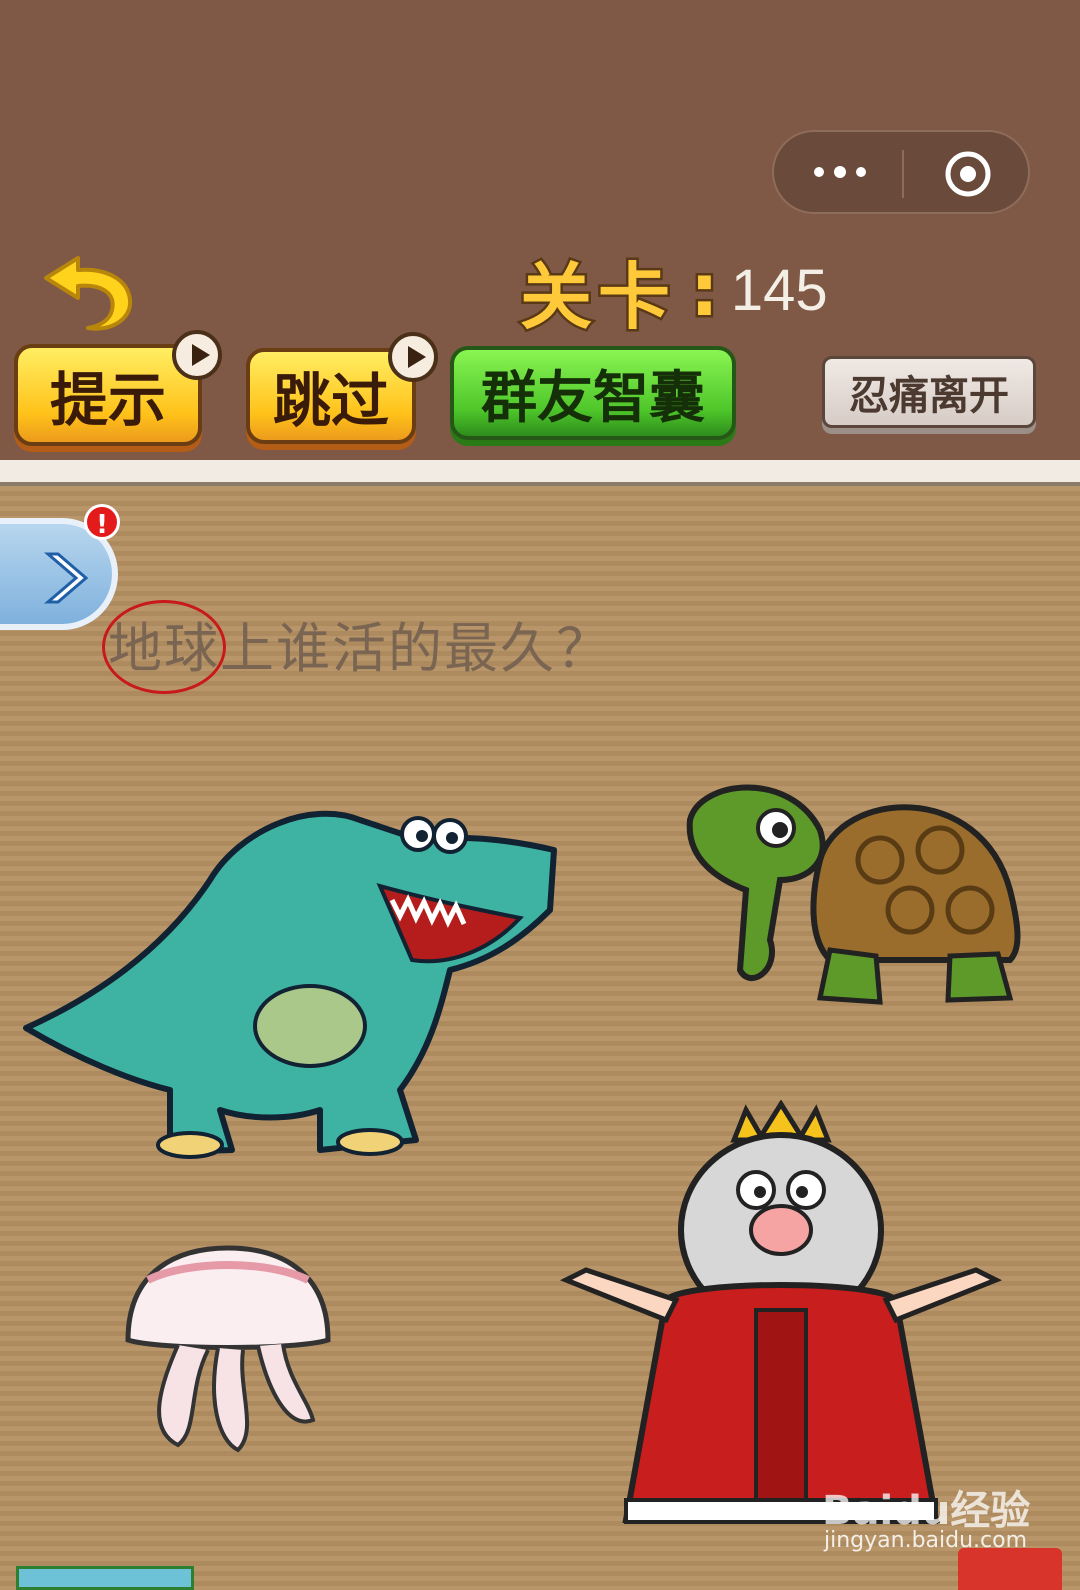  I want to click on red-packet-icon, so click(1010, 1569).